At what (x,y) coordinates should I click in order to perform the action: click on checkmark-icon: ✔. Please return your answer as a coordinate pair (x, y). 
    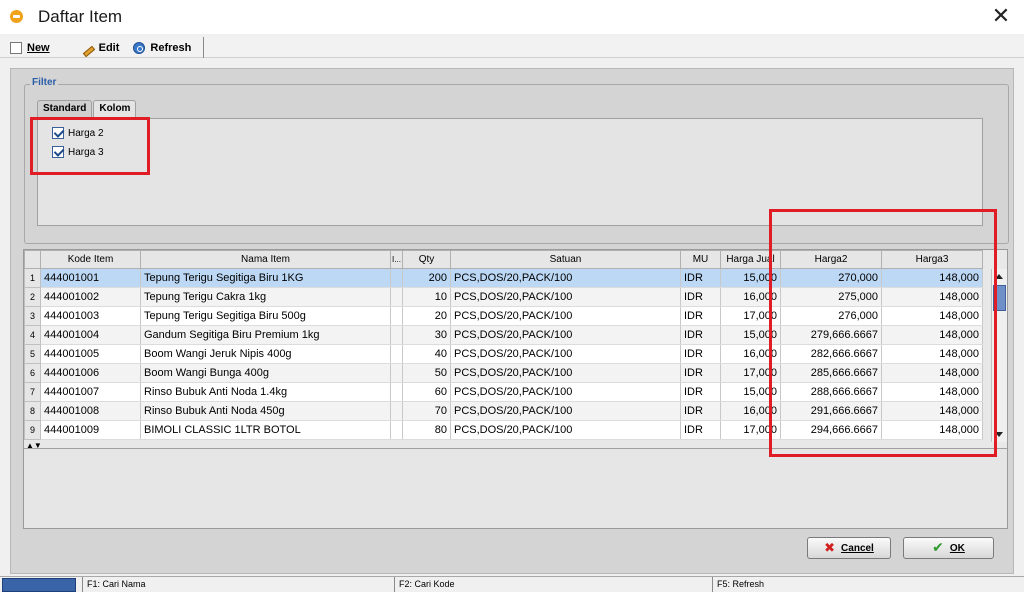
    Looking at the image, I should click on (938, 548).